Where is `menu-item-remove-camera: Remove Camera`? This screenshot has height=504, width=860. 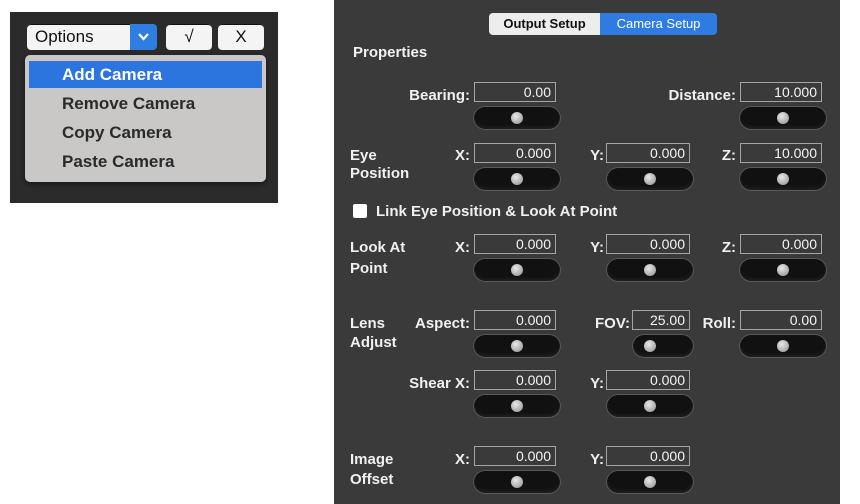
menu-item-remove-camera: Remove Camera is located at coordinates (145, 103).